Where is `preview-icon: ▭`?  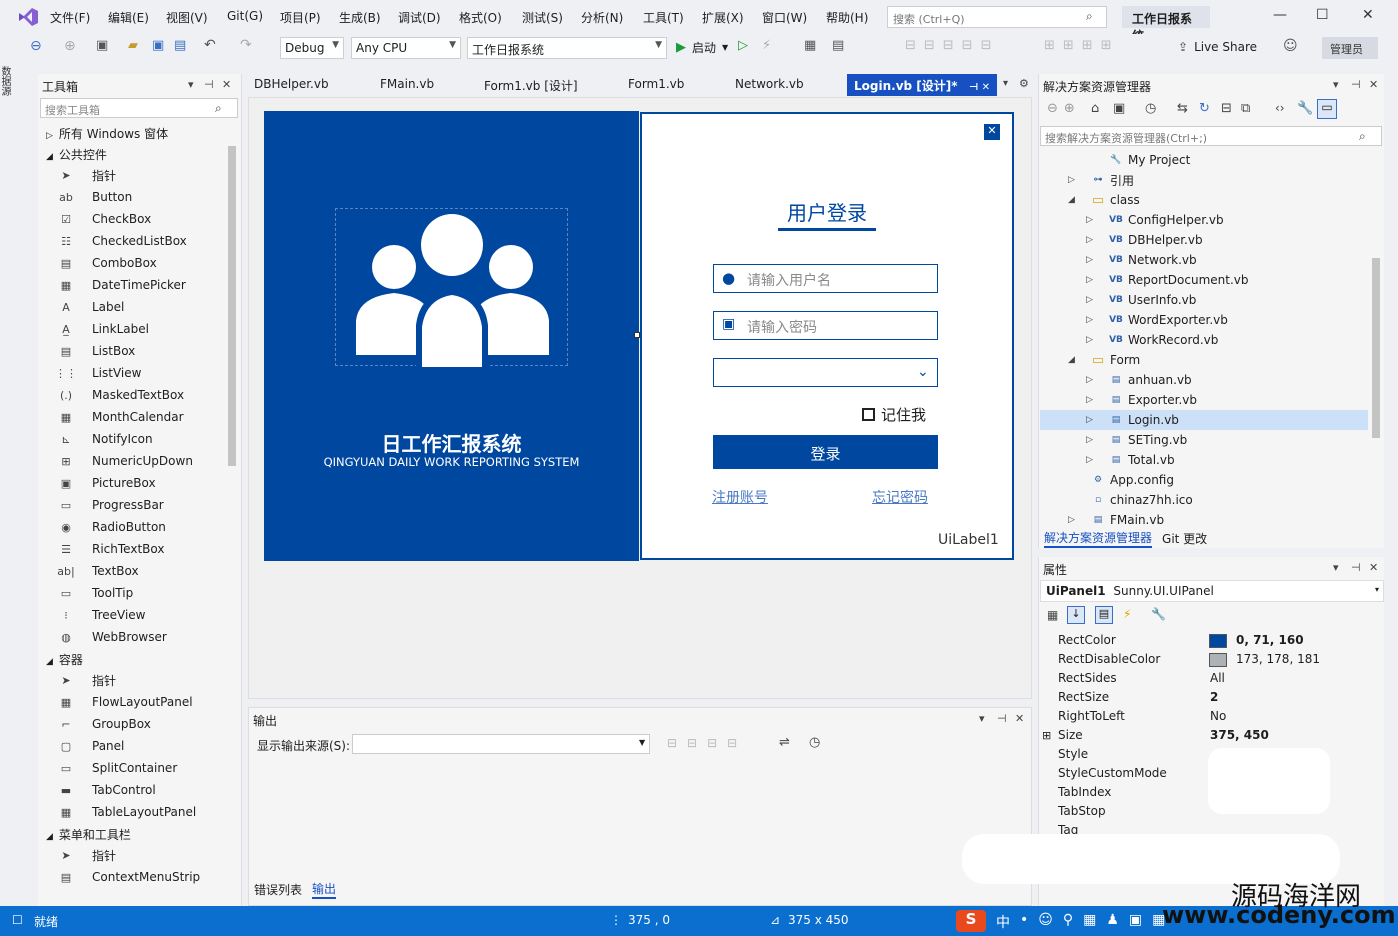
preview-icon: ▭ is located at coordinates (1327, 109).